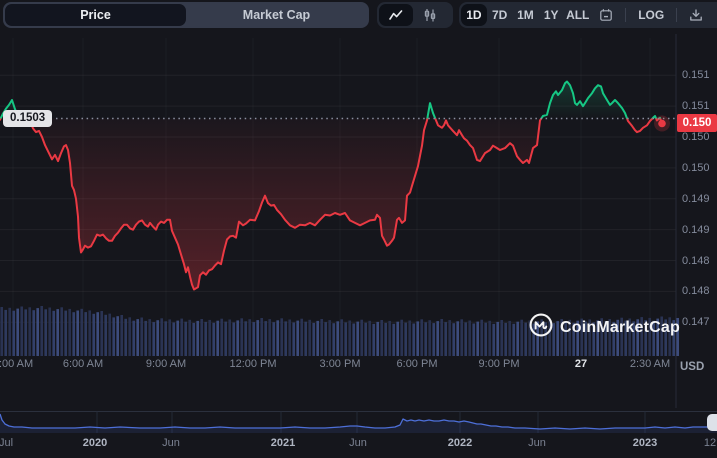 The image size is (717, 458). I want to click on navigator-scrubber, so click(358, 422).